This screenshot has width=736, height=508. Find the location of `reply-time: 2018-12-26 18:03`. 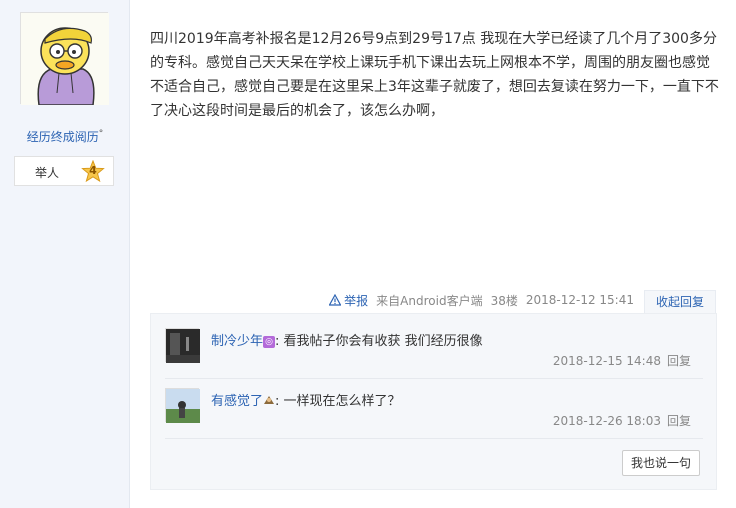

reply-time: 2018-12-26 18:03 is located at coordinates (606, 421).